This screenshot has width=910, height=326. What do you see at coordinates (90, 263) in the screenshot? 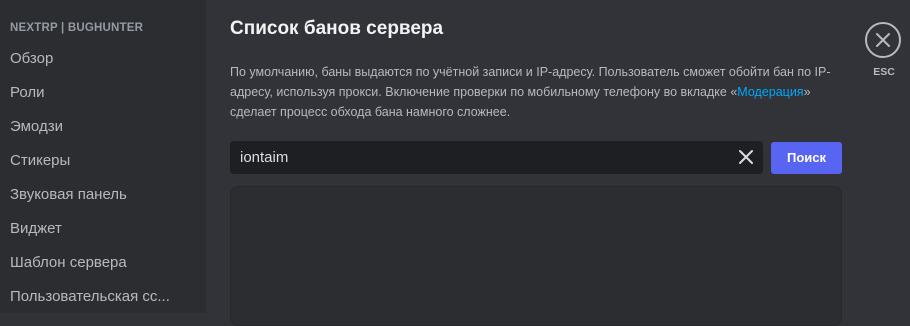
I see `sidebar-item-server-template: Шаблон сервера` at bounding box center [90, 263].